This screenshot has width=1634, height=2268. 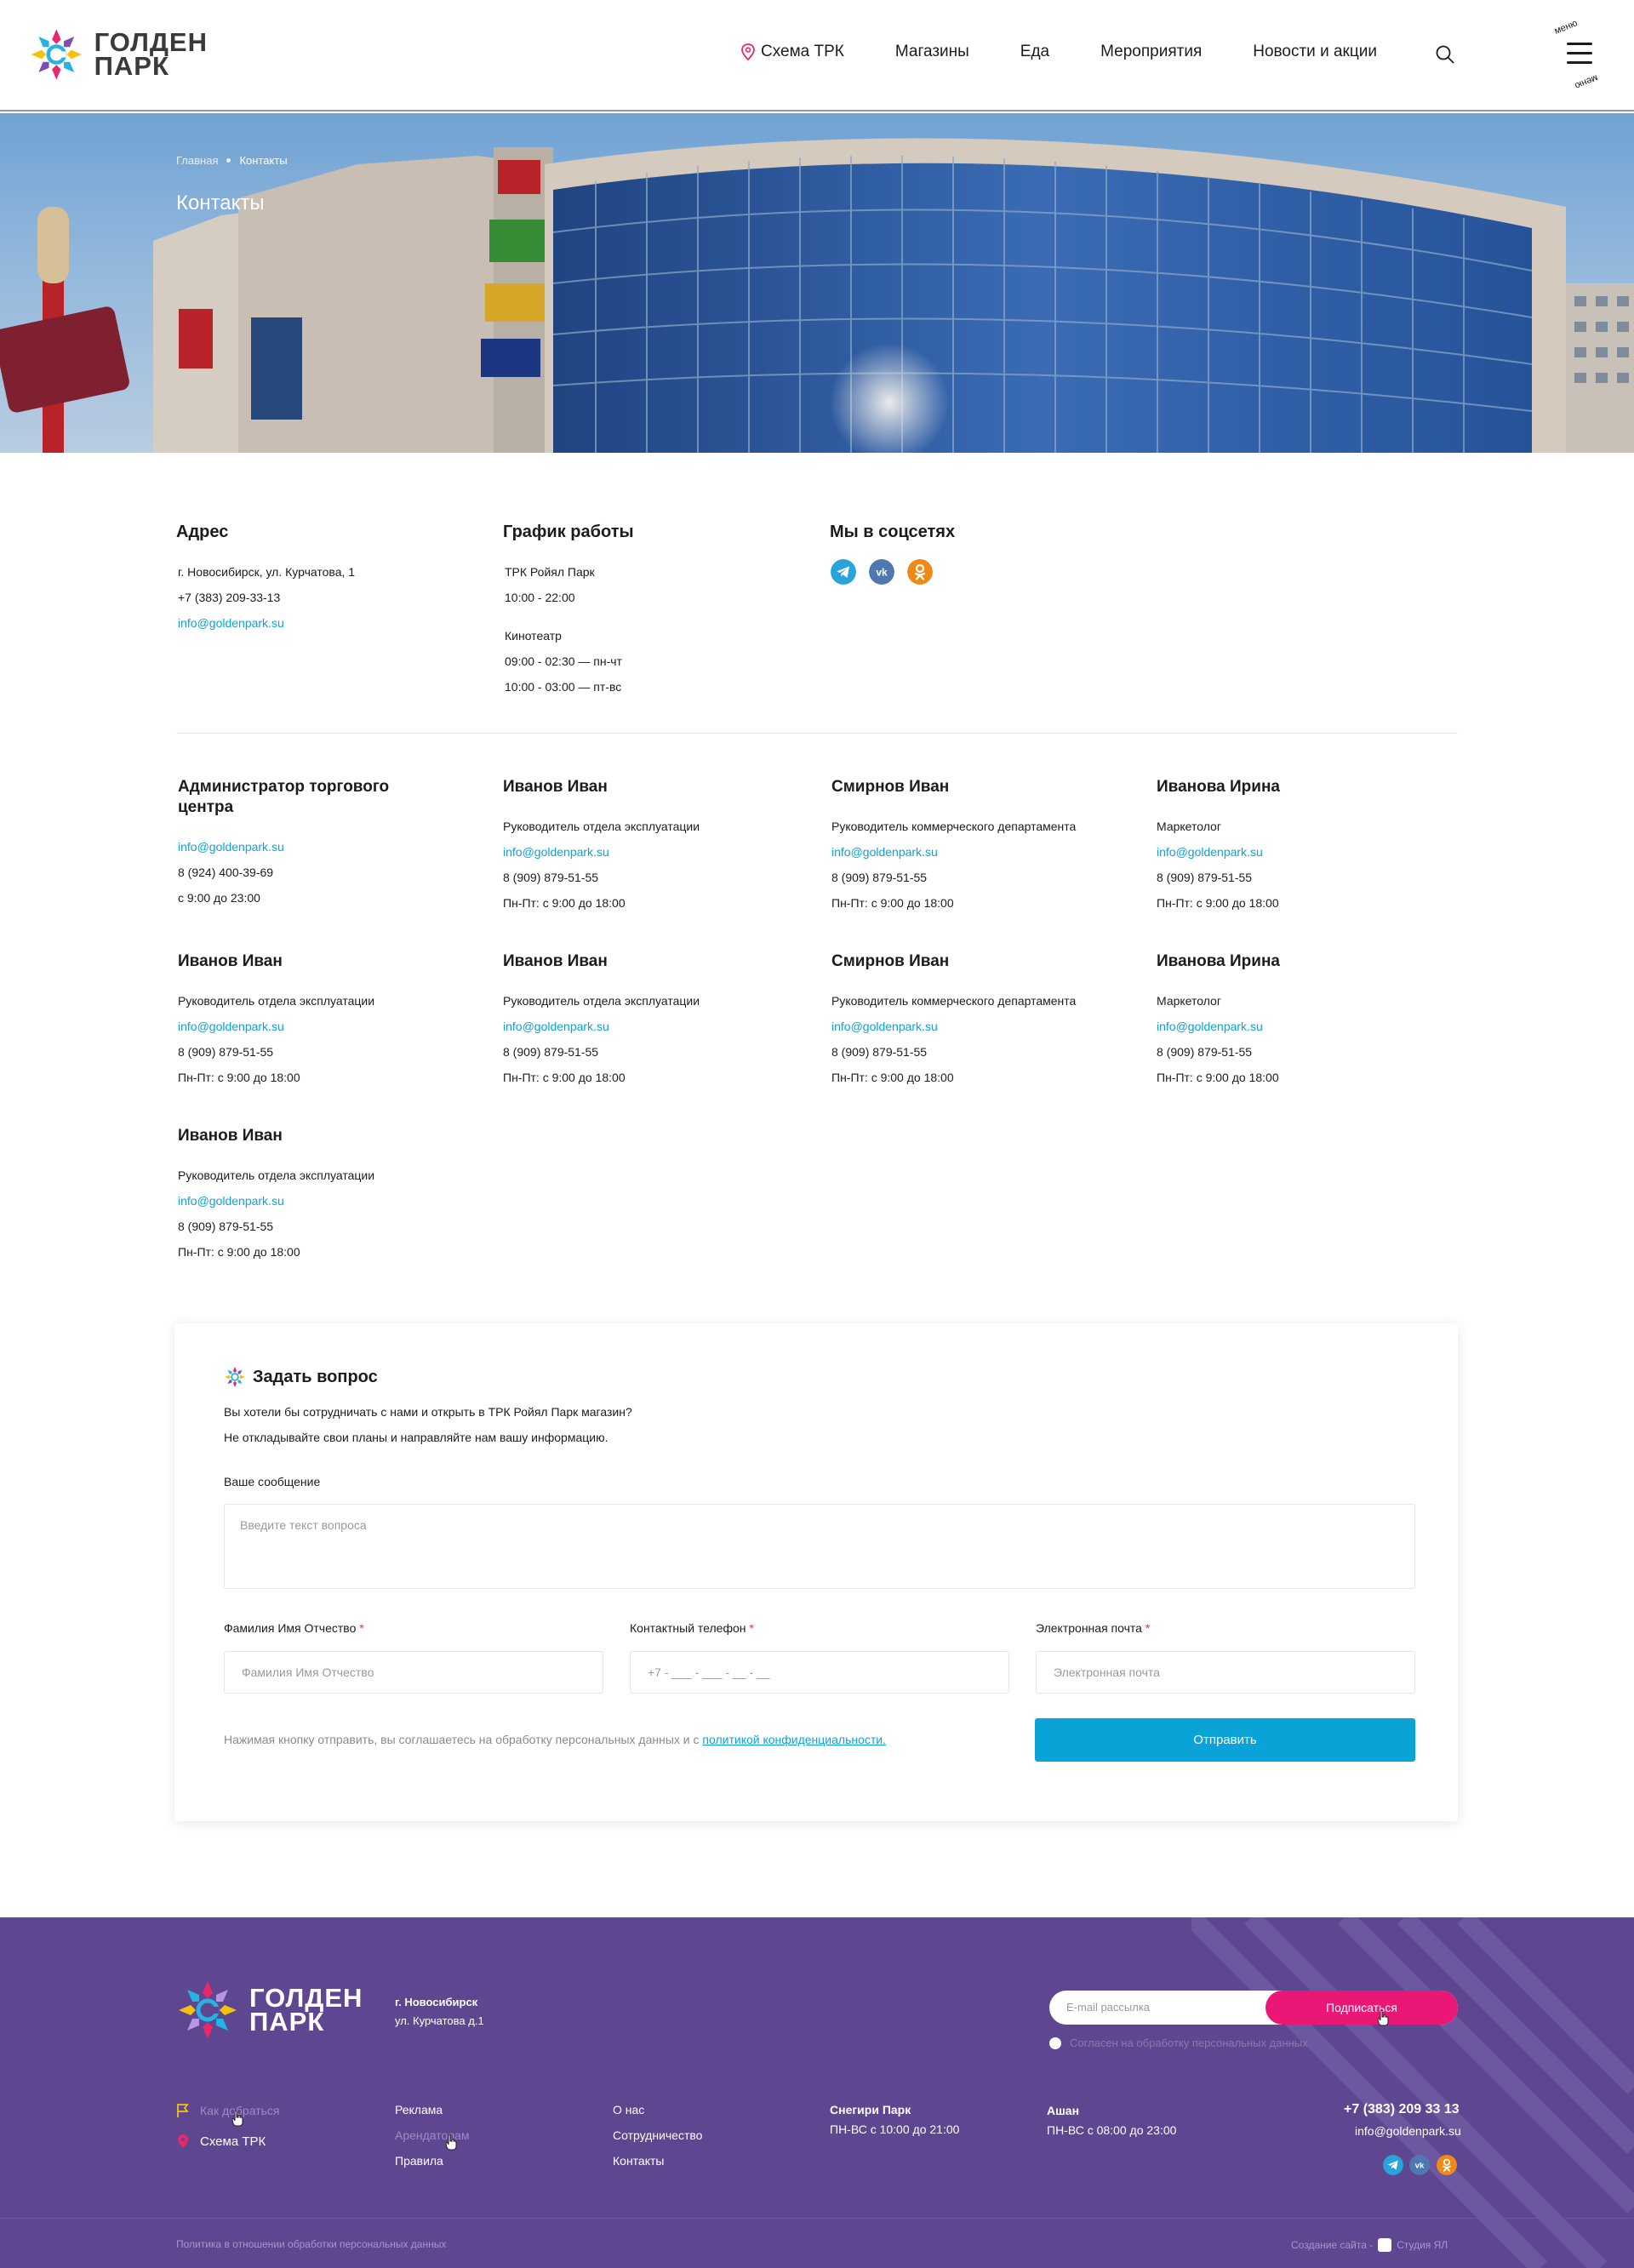 I want to click on svg-text: vk, so click(x=882, y=573).